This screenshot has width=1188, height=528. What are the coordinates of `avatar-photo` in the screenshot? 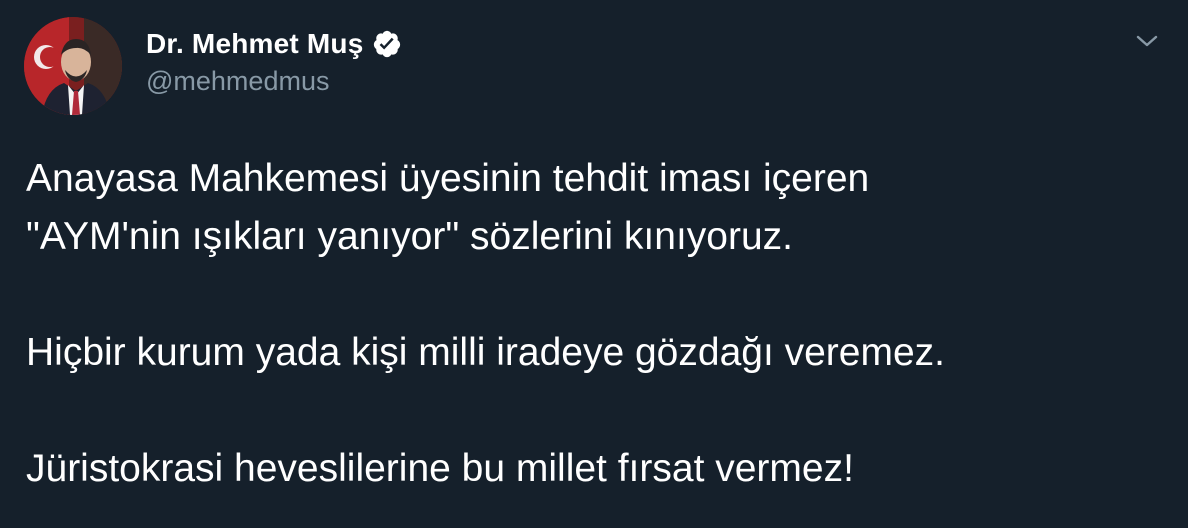 It's located at (73, 66).